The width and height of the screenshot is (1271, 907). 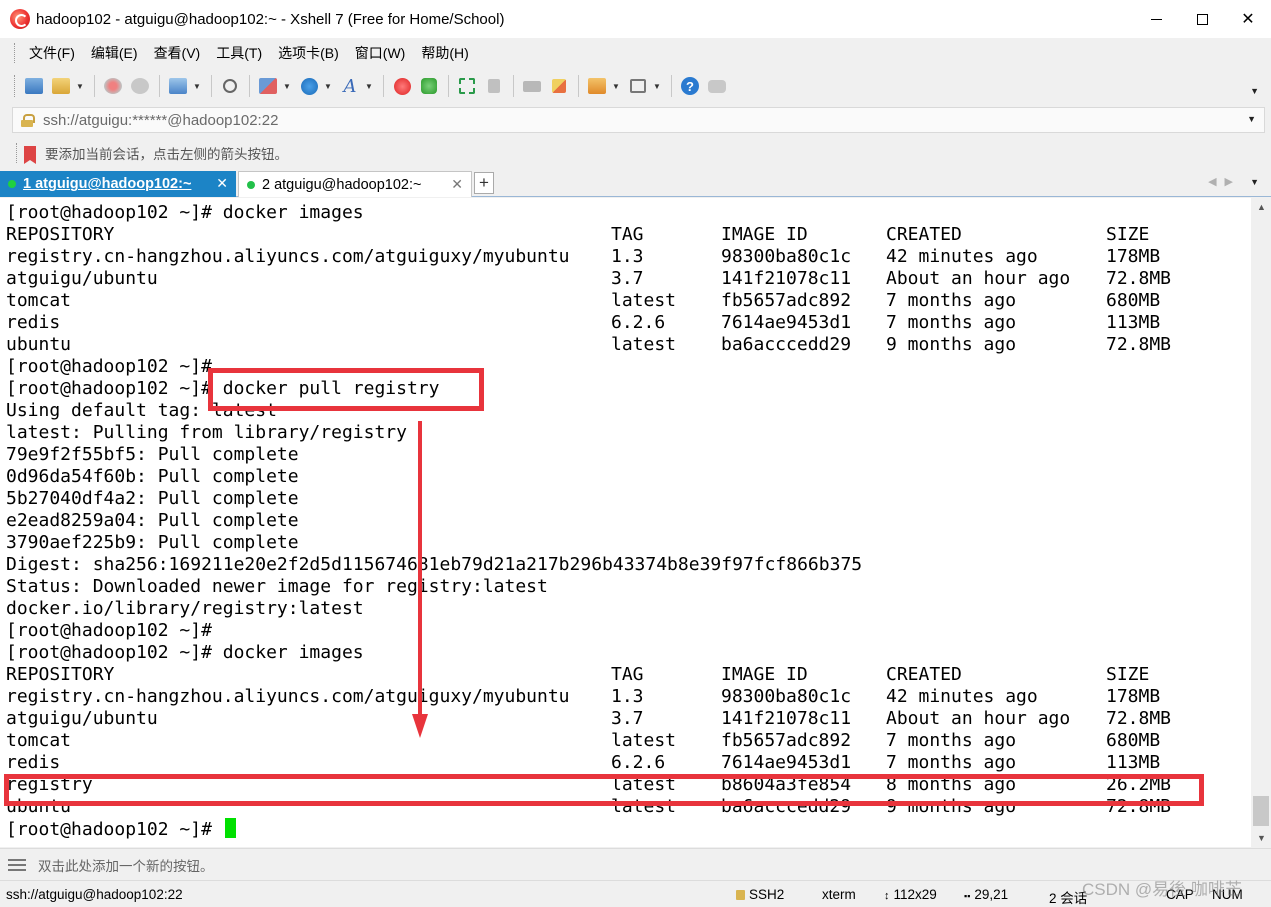 I want to click on address-dropdown-icon: ▼, so click(x=1251, y=119).